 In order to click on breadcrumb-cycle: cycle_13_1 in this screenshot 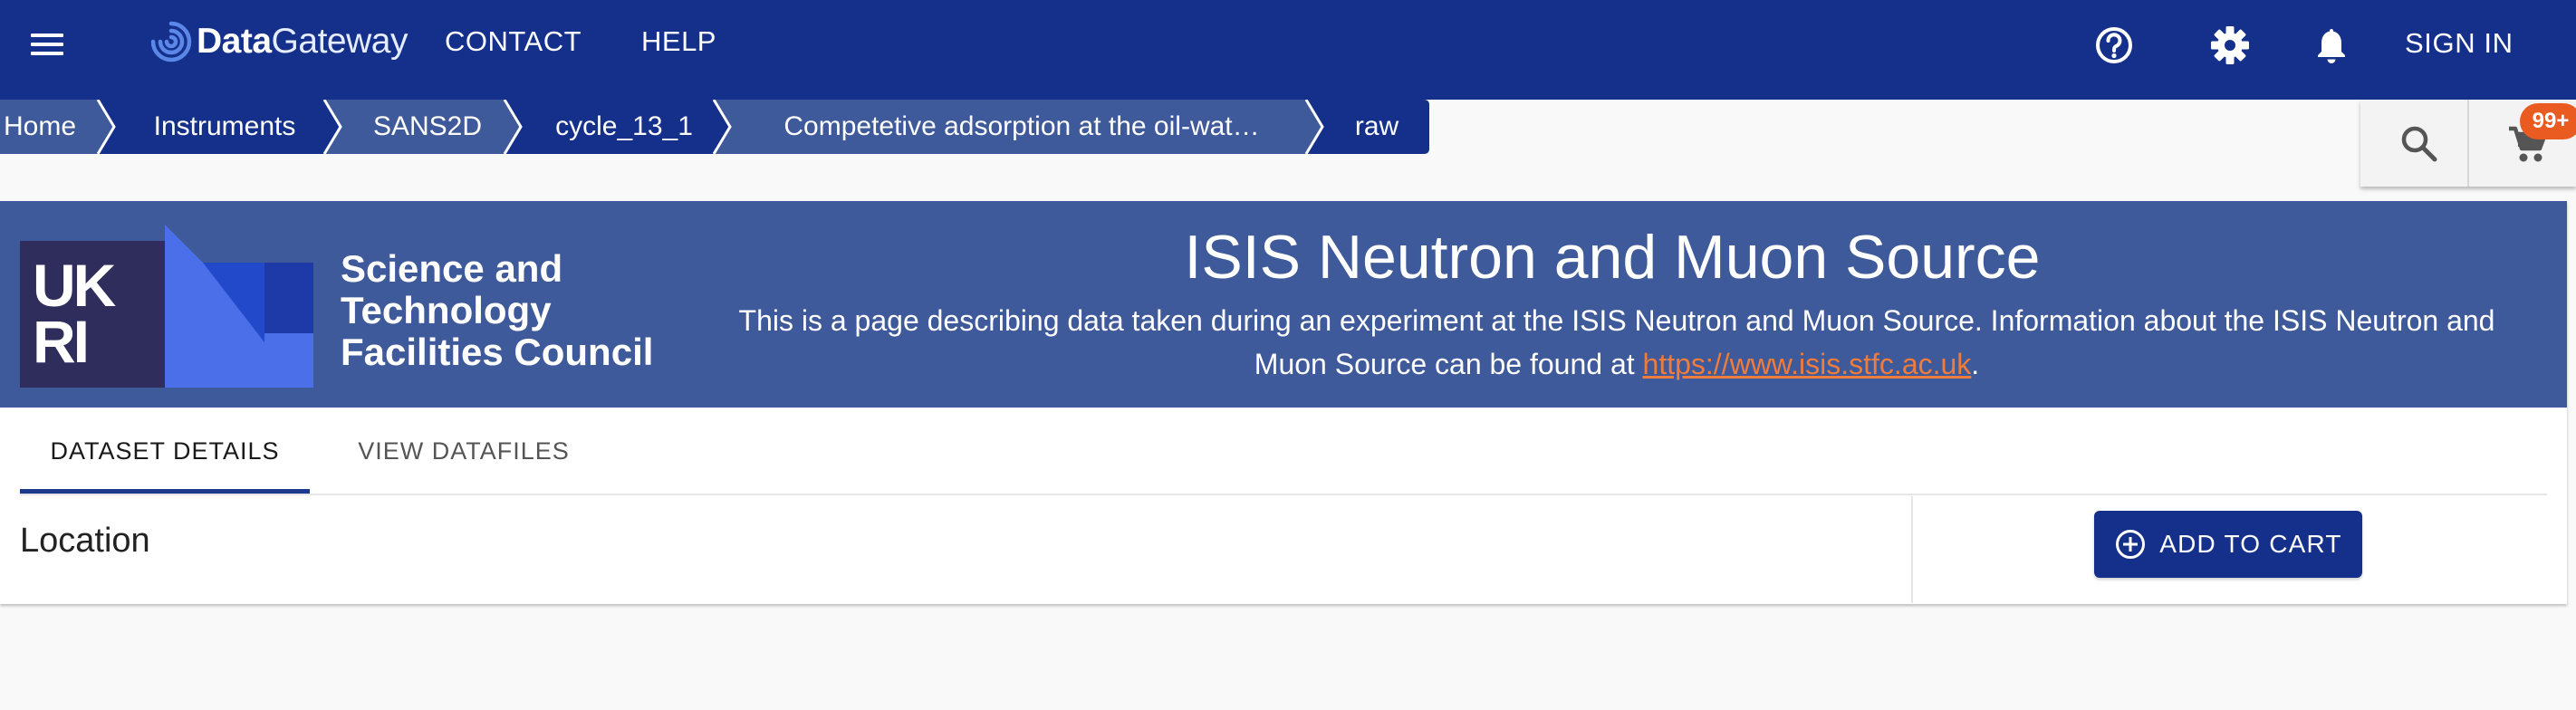, I will do `click(624, 127)`.